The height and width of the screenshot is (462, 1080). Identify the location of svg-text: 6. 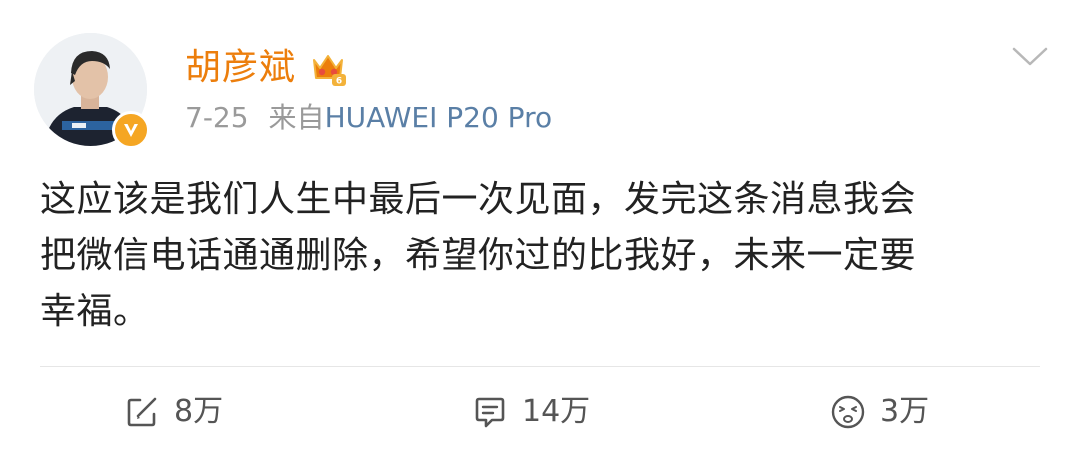
(339, 82).